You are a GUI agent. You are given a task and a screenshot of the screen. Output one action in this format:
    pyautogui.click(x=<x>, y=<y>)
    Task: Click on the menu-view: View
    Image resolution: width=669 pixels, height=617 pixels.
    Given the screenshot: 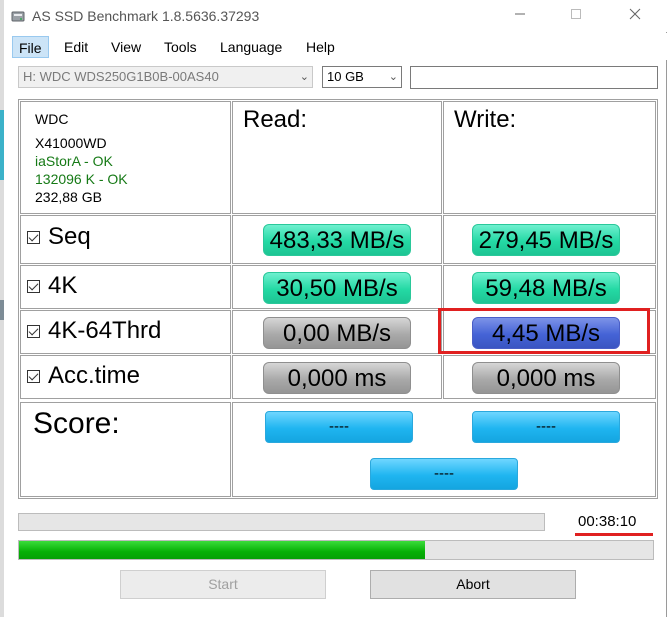 What is the action you would take?
    pyautogui.click(x=126, y=47)
    